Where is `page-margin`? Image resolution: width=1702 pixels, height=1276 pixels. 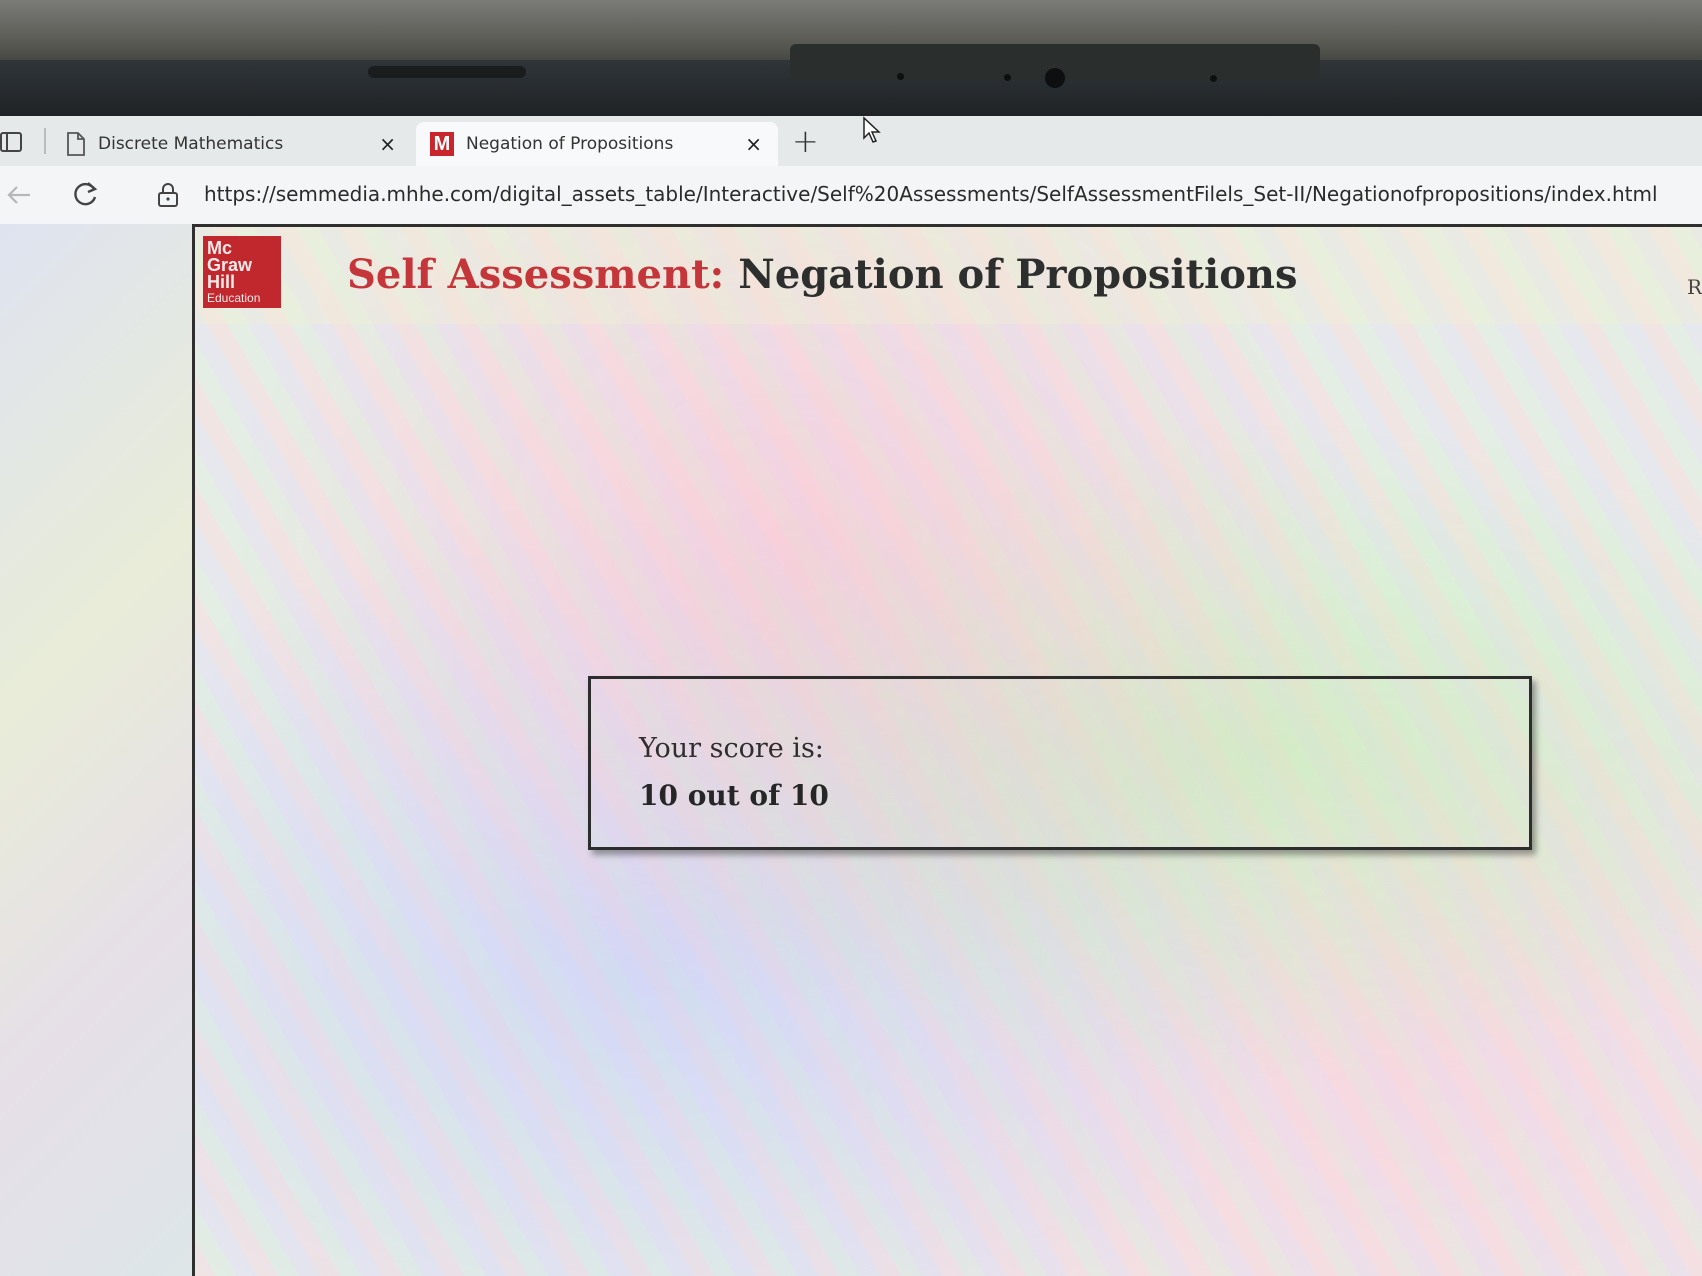 page-margin is located at coordinates (96, 750).